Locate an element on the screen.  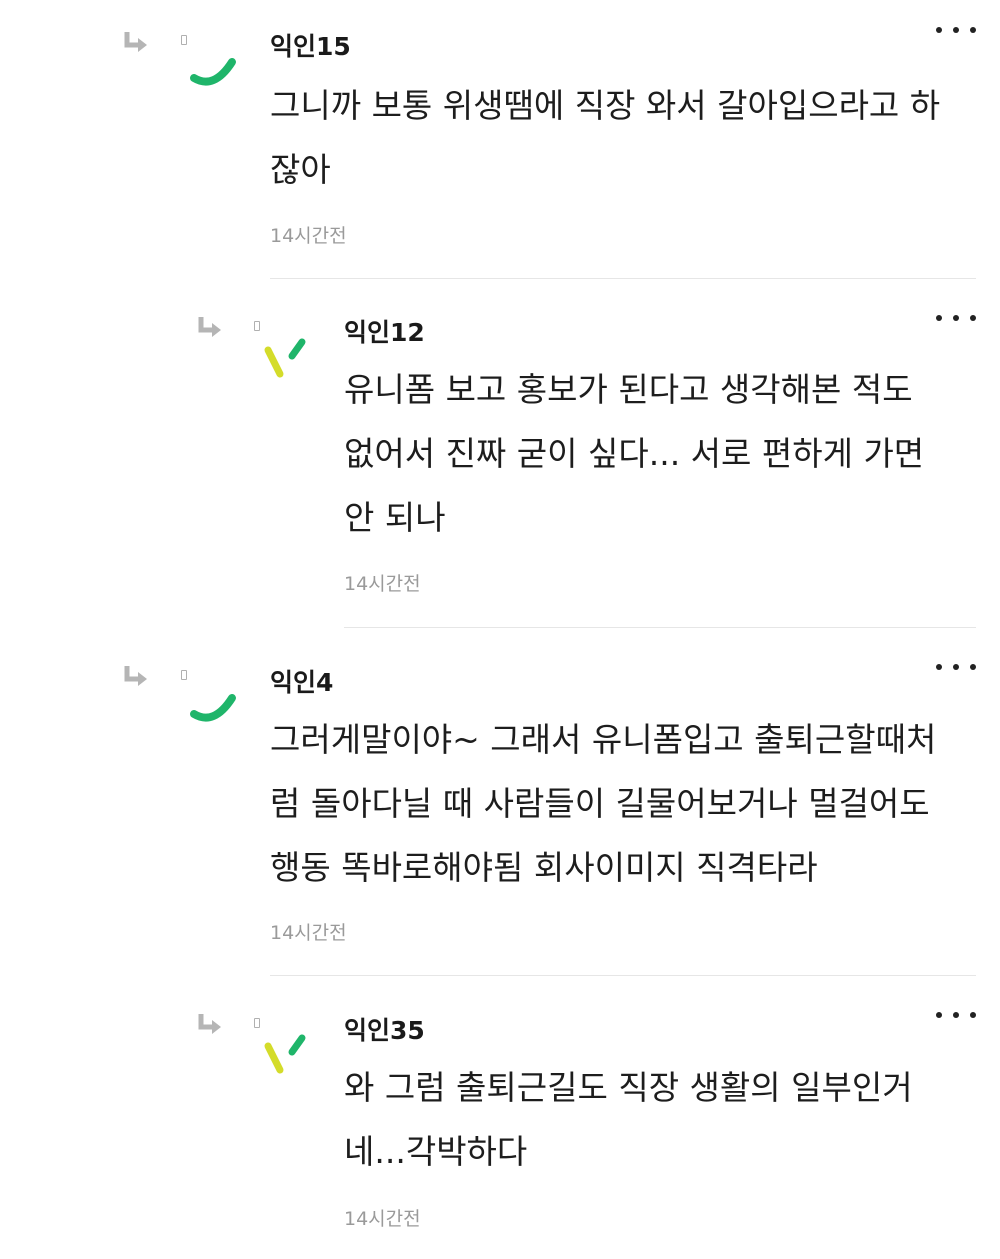
comment-line: 잖아 is located at coordinates (300, 169).